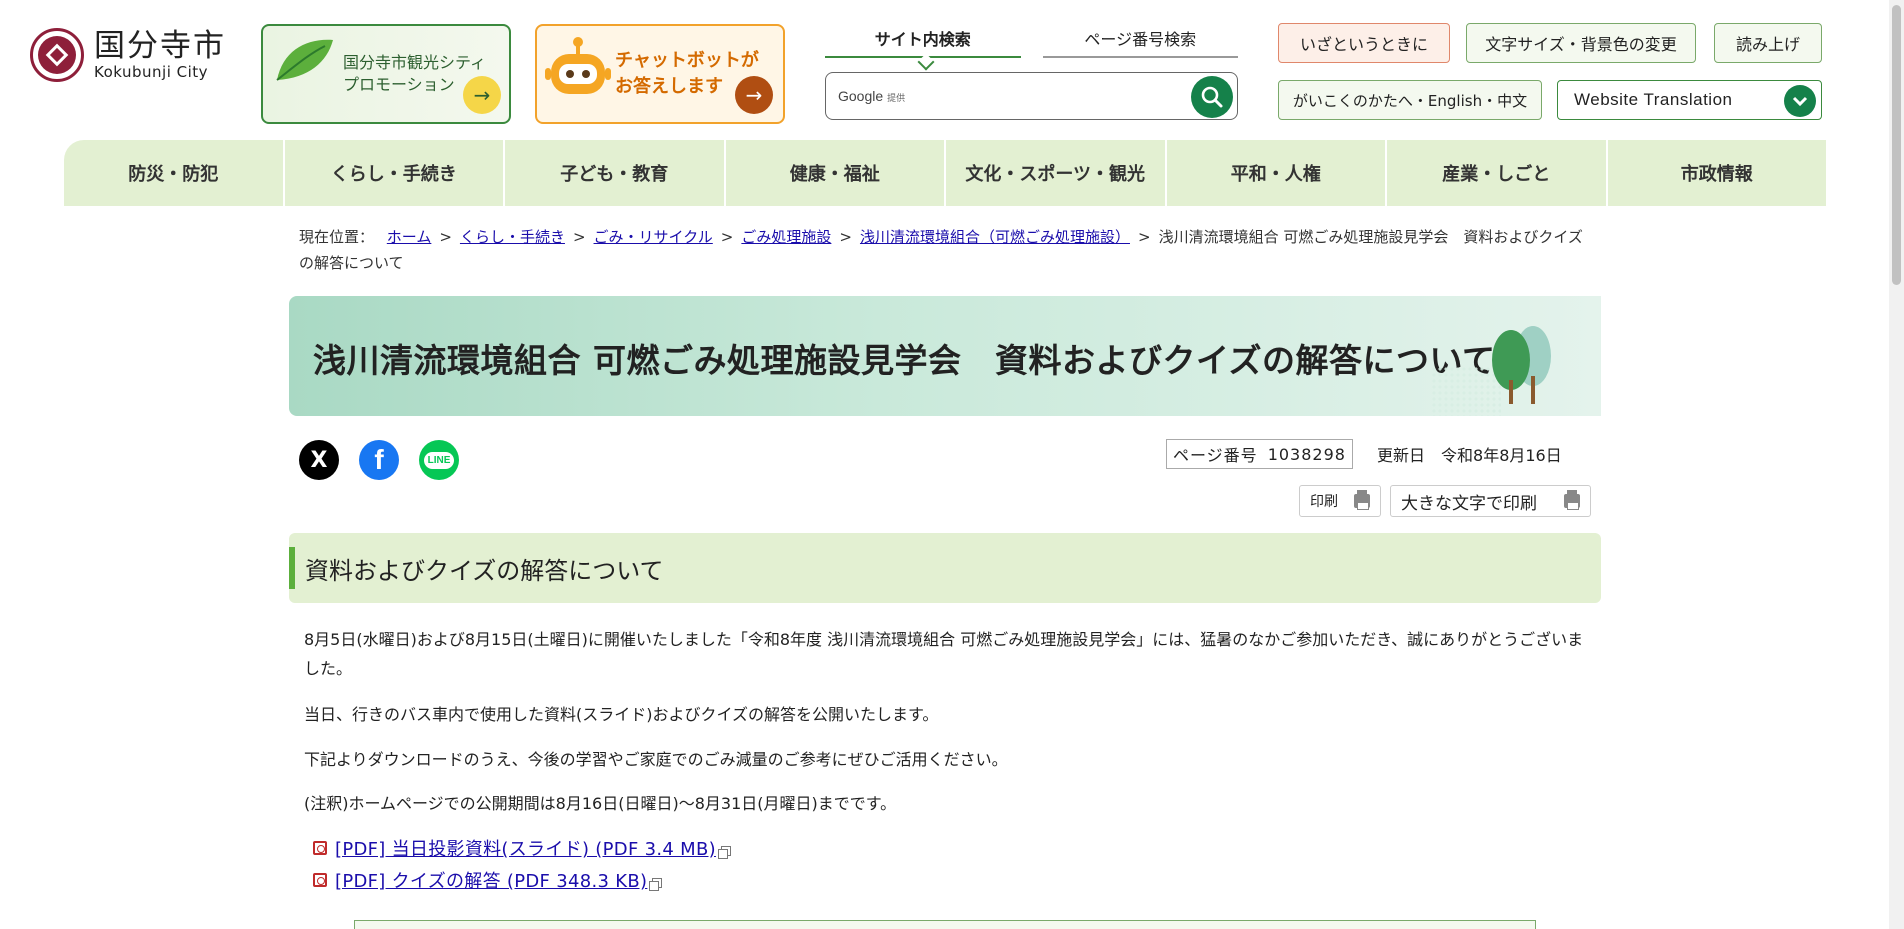 The height and width of the screenshot is (929, 1904). I want to click on search-icon, so click(1212, 97).